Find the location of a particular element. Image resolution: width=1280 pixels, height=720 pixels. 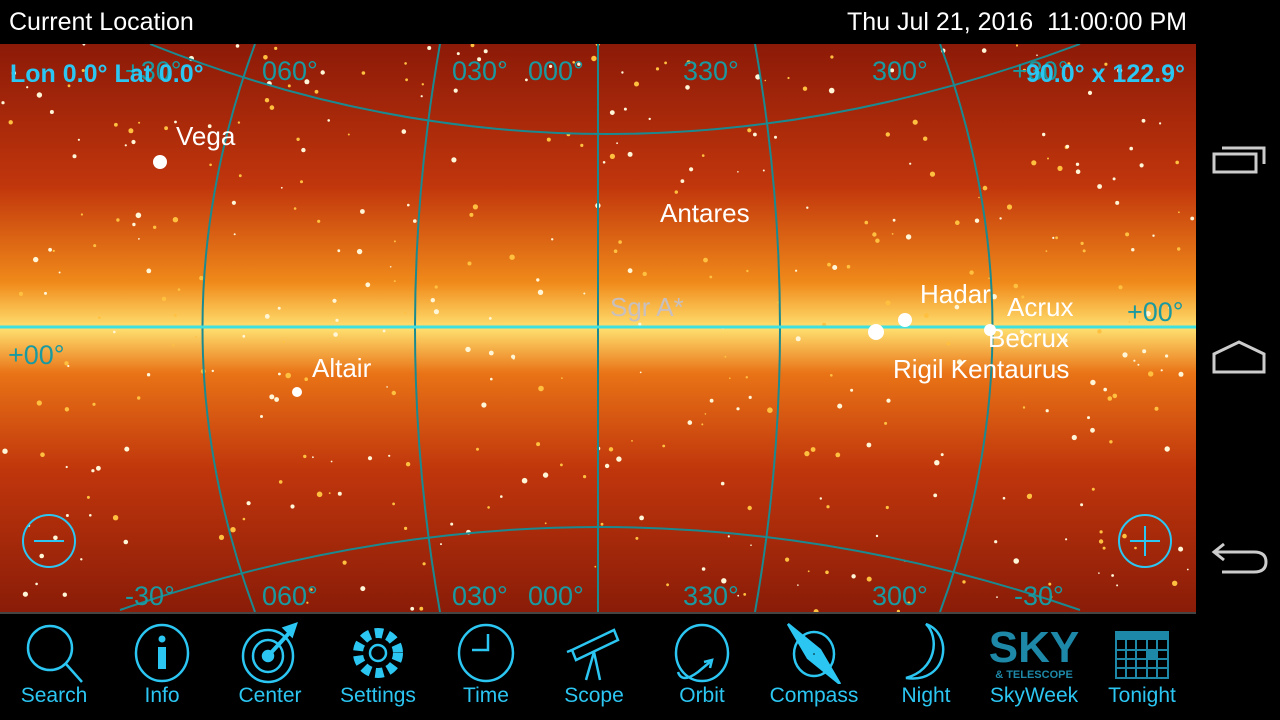

center-button: Center is located at coordinates (270, 667).